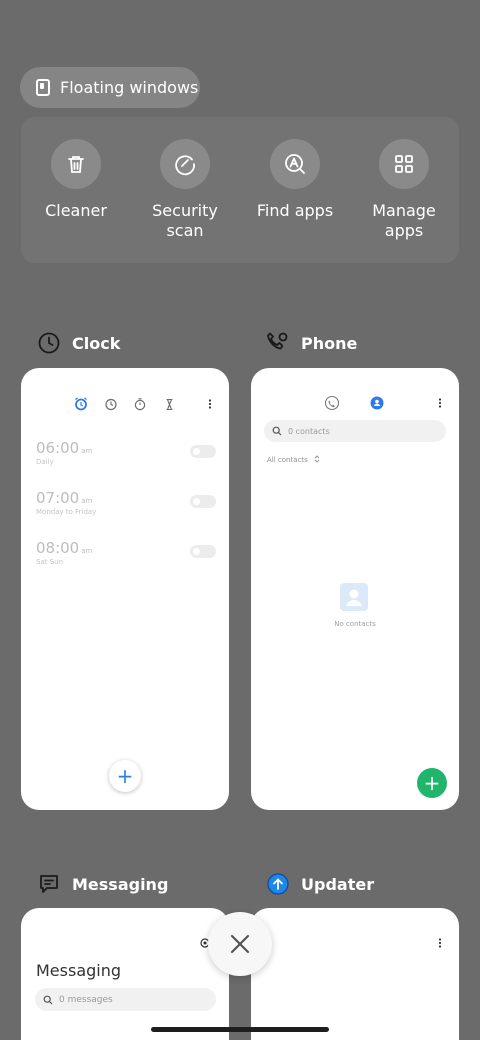 The height and width of the screenshot is (1040, 480). Describe the element at coordinates (169, 404) in the screenshot. I see `timer-tab-icon` at that location.